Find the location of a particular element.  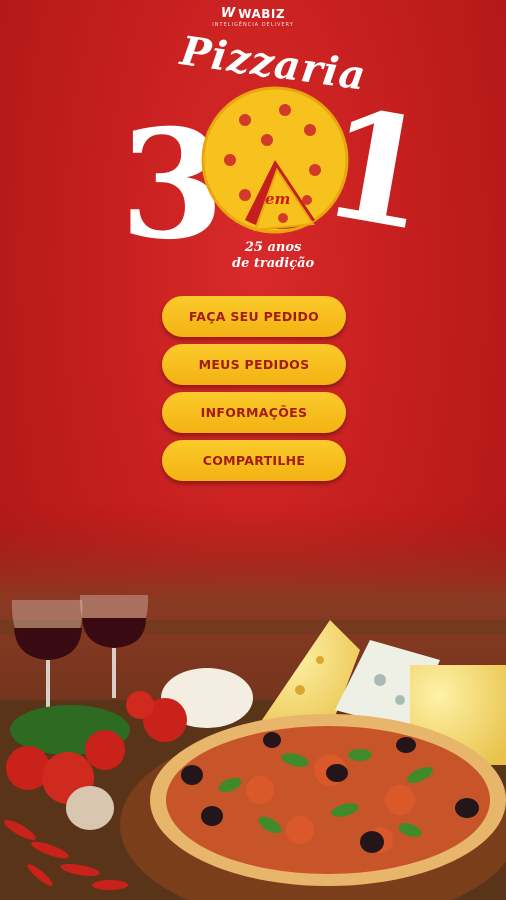

place-order-button: FAÇA SEU PEDIDO is located at coordinates (254, 316).